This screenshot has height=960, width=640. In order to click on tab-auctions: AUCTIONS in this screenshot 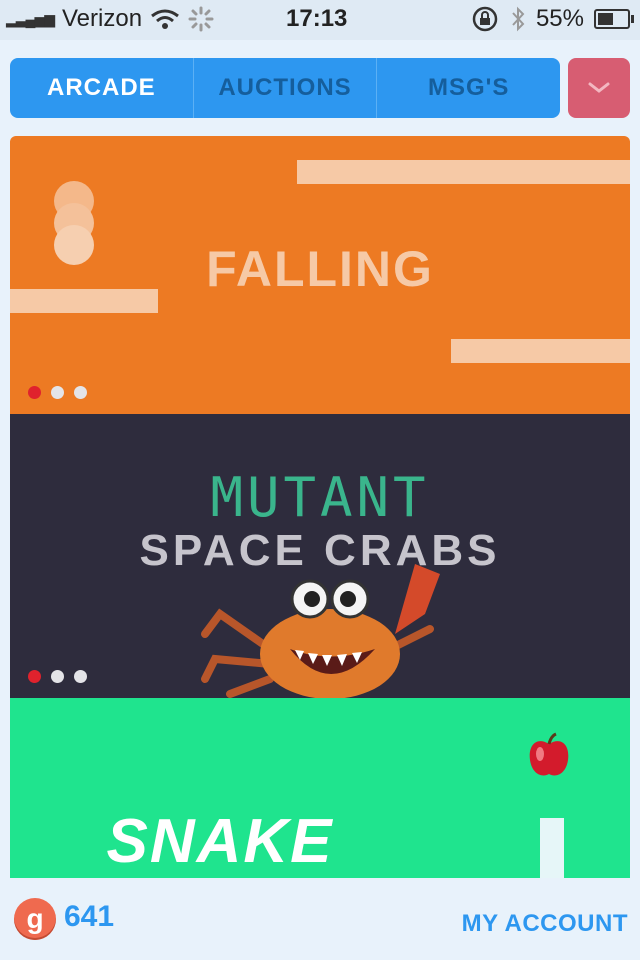, I will do `click(286, 88)`.